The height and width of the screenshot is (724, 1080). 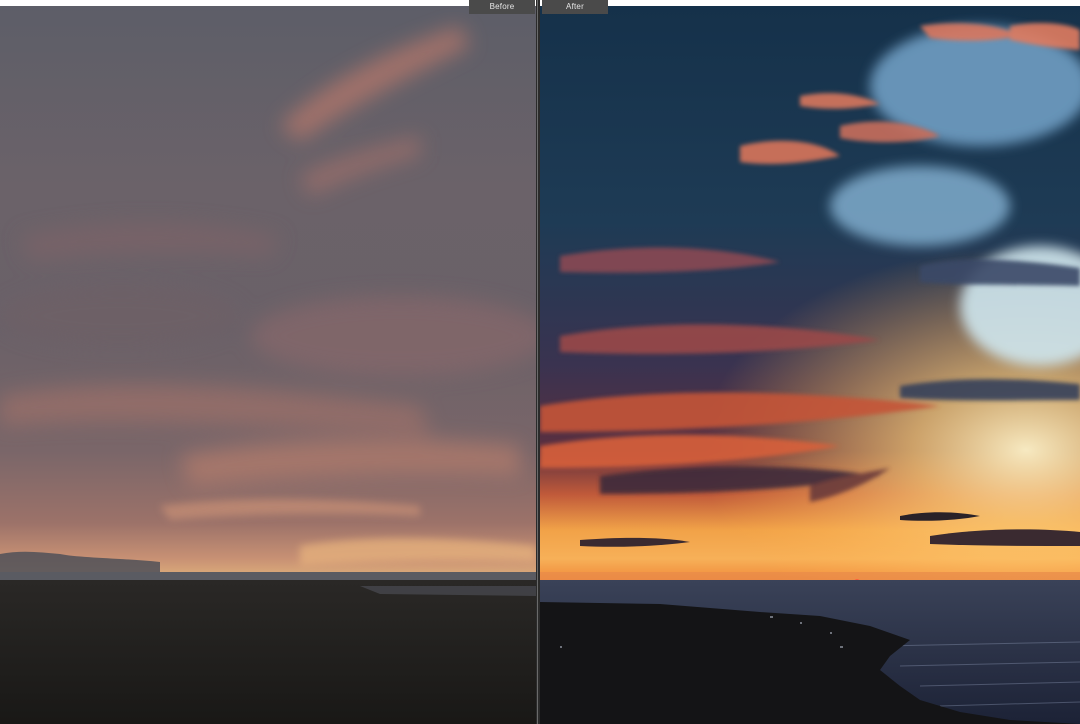 I want to click on comparison-divider, so click(x=538, y=362).